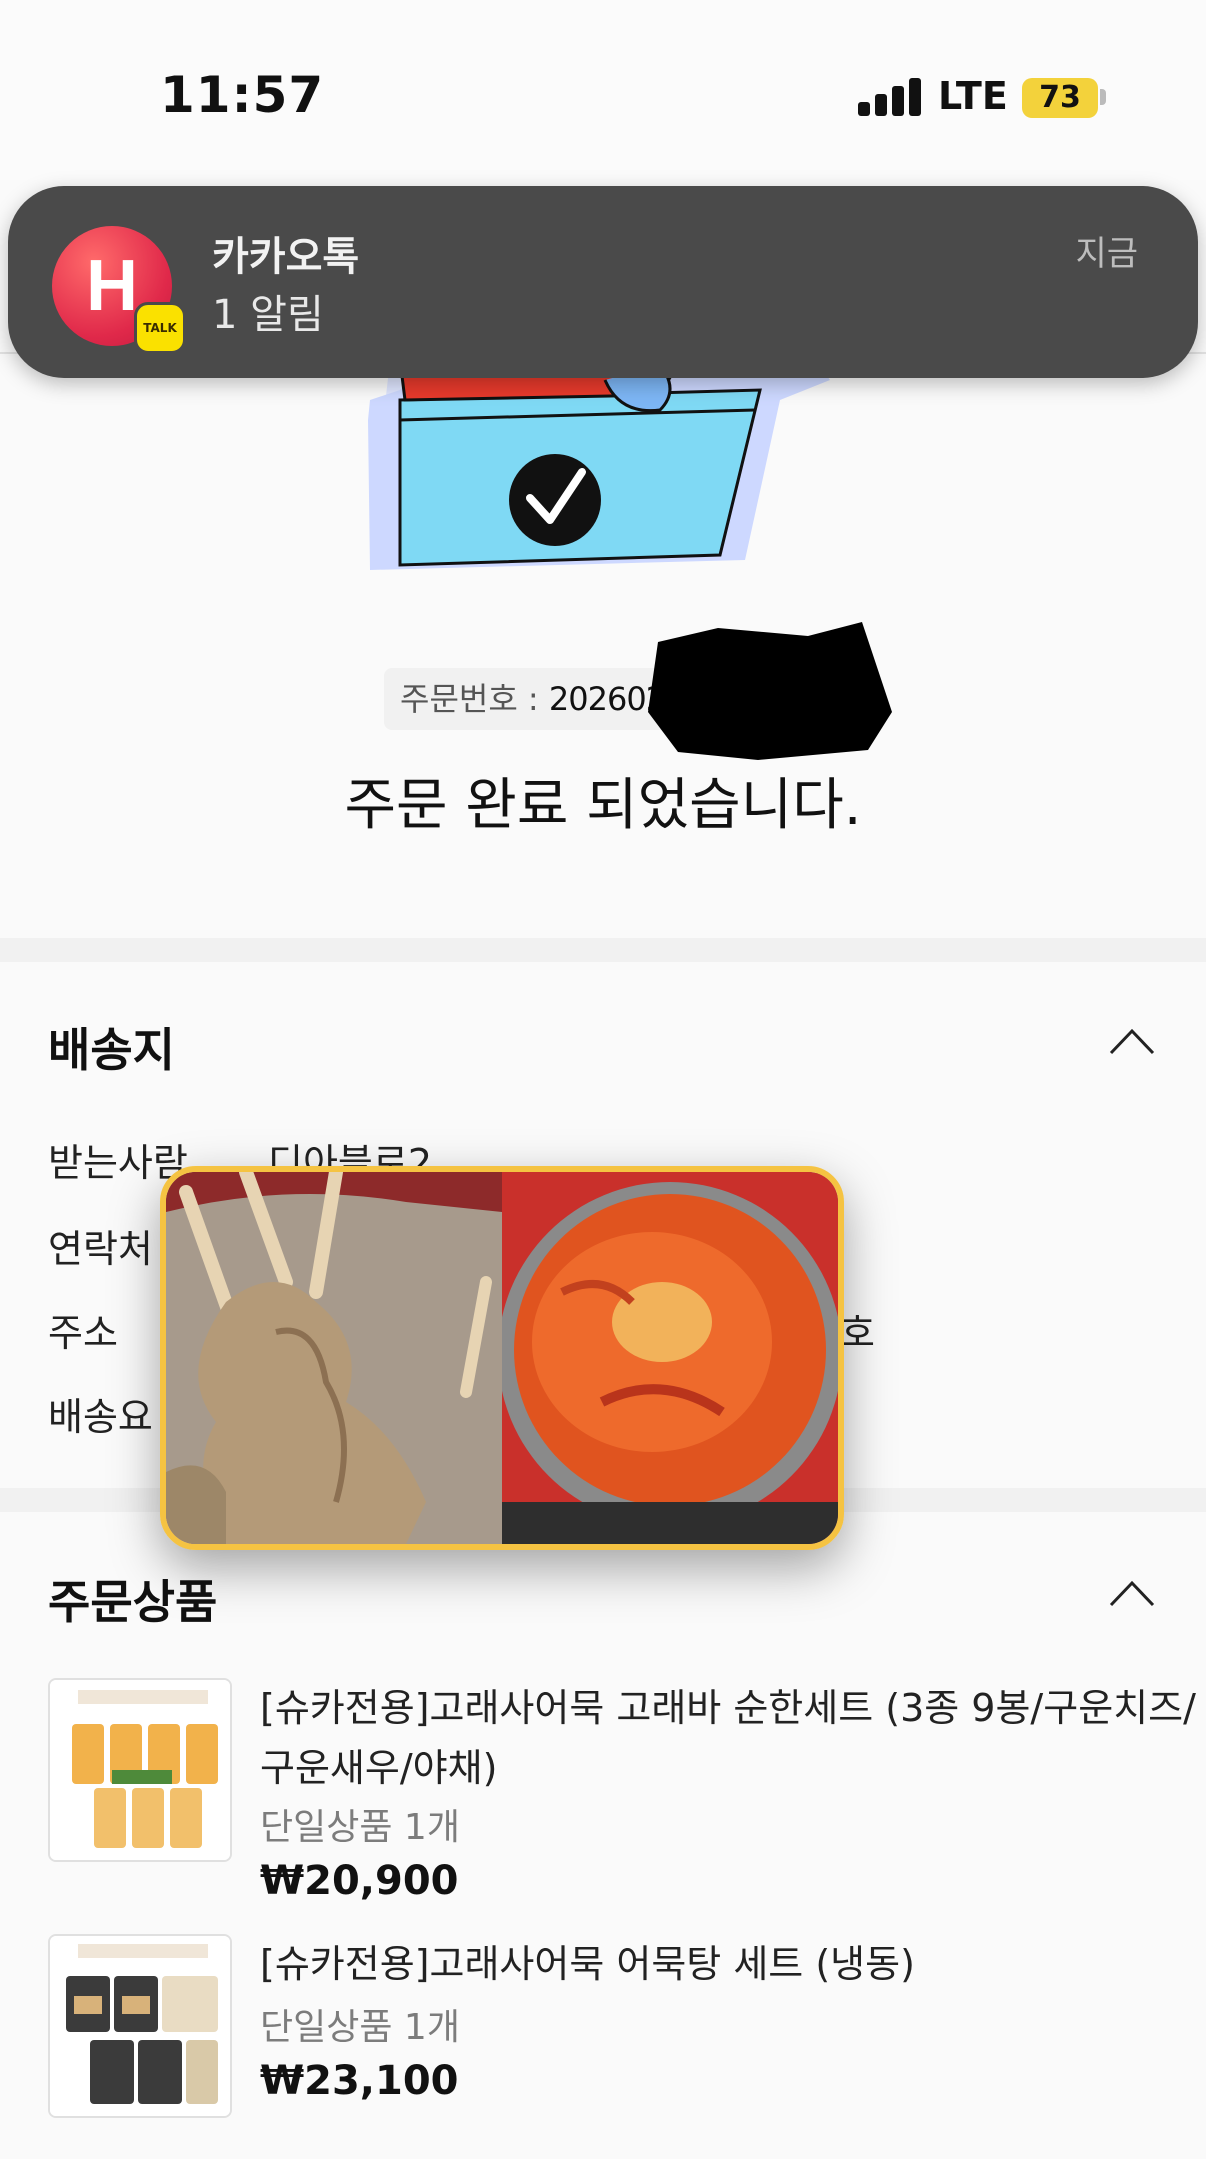  What do you see at coordinates (603, 805) in the screenshot?
I see `order-complete-message: 주문 완료 되었습니다.` at bounding box center [603, 805].